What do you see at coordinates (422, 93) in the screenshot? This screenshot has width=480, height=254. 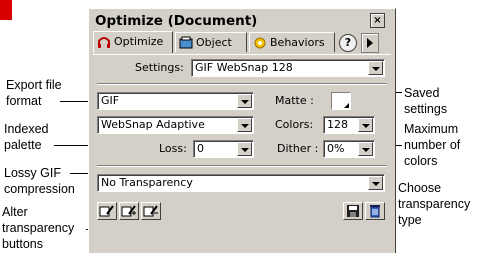 I see `annotation-saved-line1: Saved` at bounding box center [422, 93].